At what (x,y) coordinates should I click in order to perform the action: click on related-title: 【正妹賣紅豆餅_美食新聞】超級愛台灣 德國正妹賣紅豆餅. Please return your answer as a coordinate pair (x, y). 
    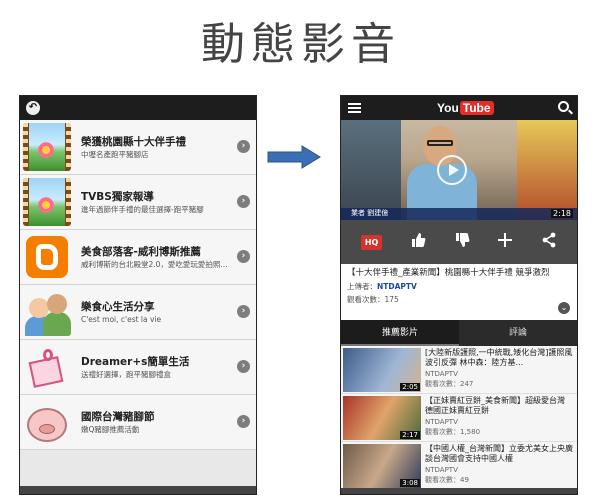
    Looking at the image, I should click on (495, 405).